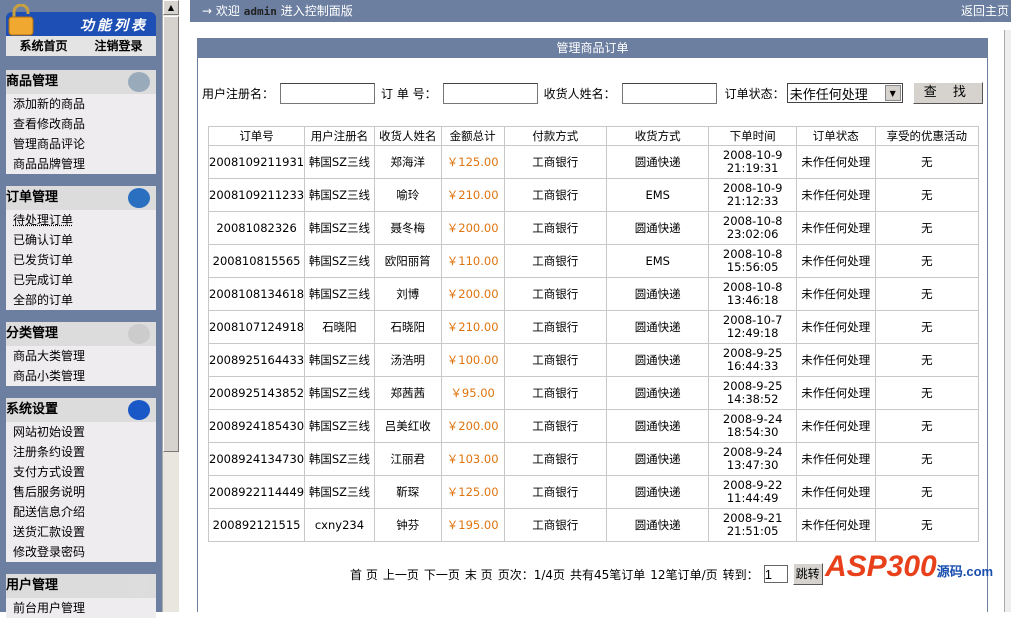 The image size is (1011, 618). Describe the element at coordinates (364, 574) in the screenshot. I see `first-page-link: 首 页` at that location.